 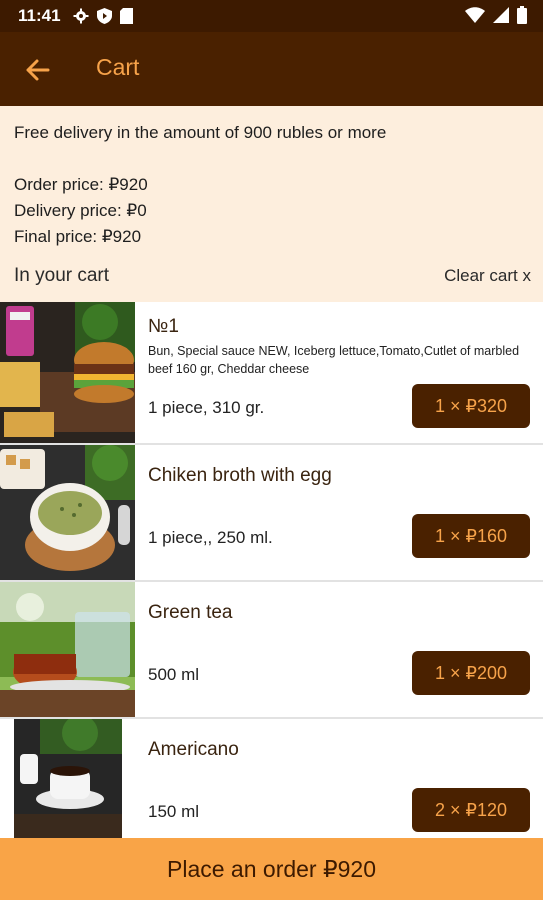 I want to click on americano-image, so click(x=67, y=778).